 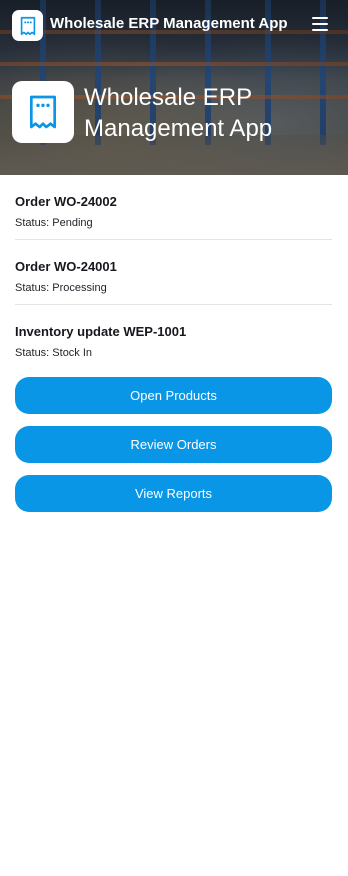 What do you see at coordinates (173, 207) in the screenshot?
I see `list-item: Order WO-24002 Status: Pending` at bounding box center [173, 207].